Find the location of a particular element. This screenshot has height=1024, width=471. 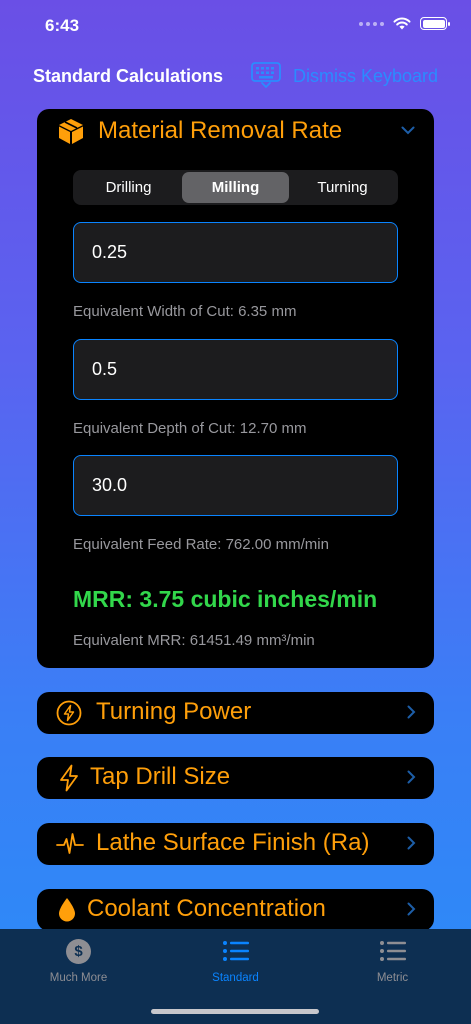

wifi-icon is located at coordinates (402, 23).